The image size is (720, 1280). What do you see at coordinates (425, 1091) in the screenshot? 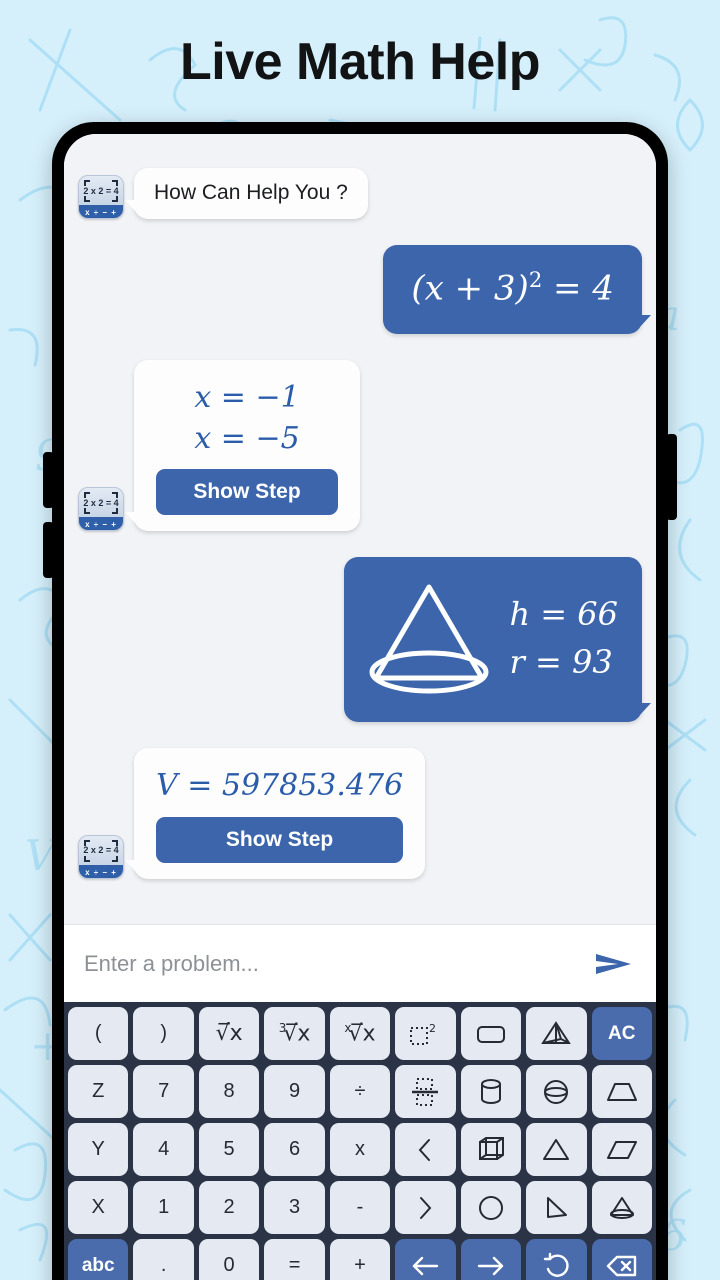
I see `key-fraction` at bounding box center [425, 1091].